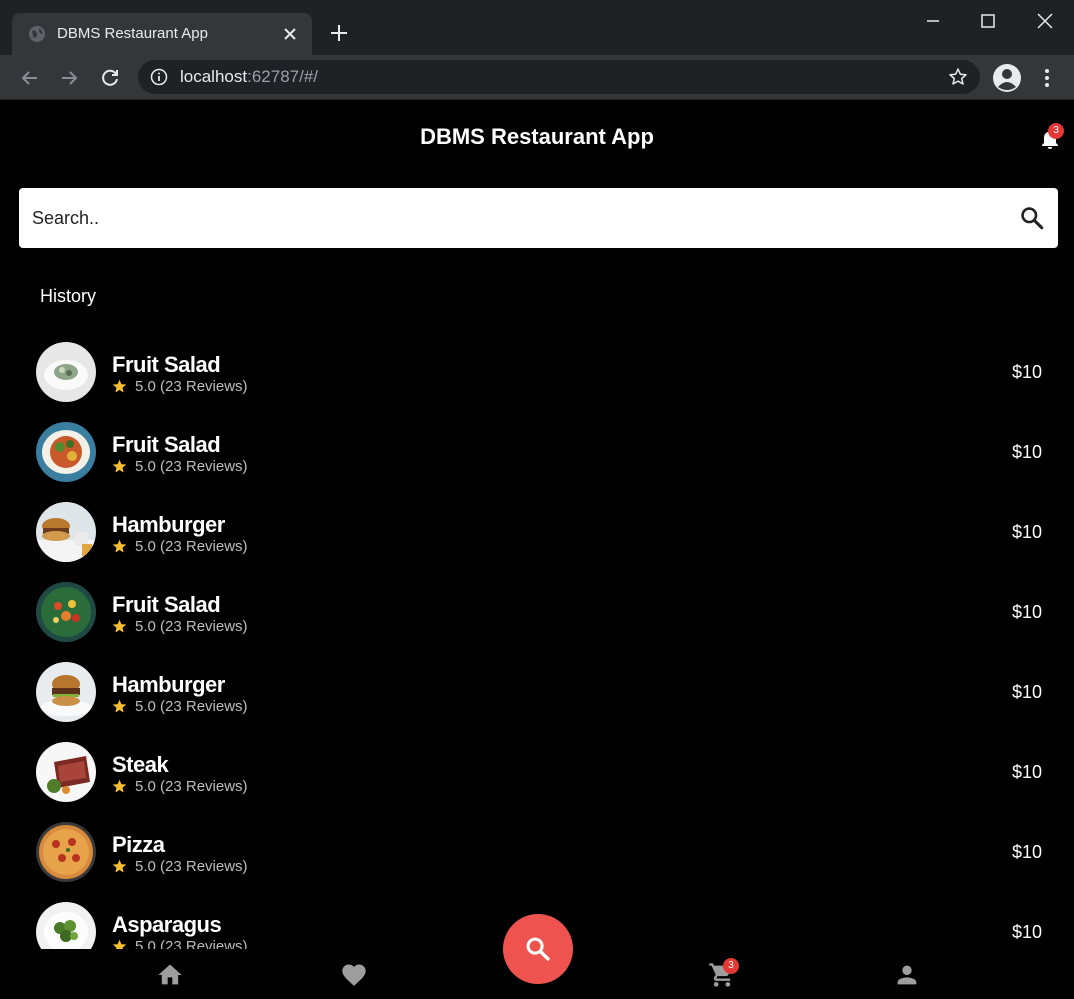 The width and height of the screenshot is (1074, 999). I want to click on item-name: Pizza, so click(138, 844).